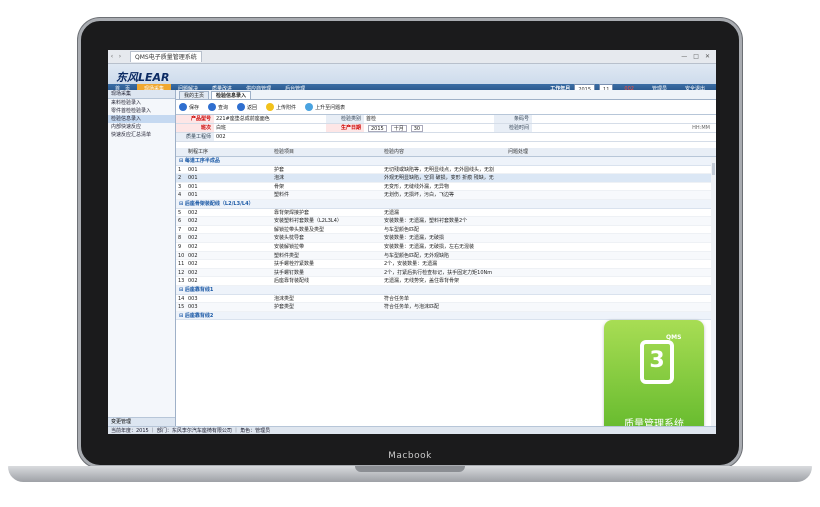 This screenshot has height=507, width=820. Describe the element at coordinates (182, 152) in the screenshot. I see `col-index` at that location.